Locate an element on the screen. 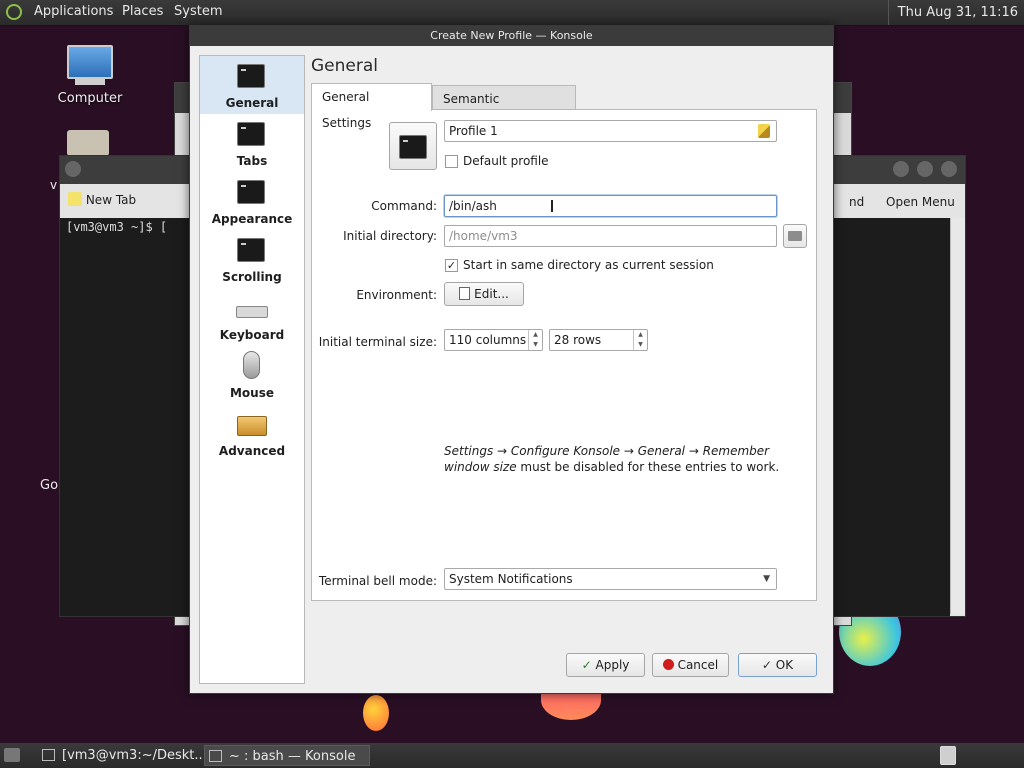 Image resolution: width=1024 pixels, height=768 pixels. tab-general-settings: General Settings is located at coordinates (371, 106).